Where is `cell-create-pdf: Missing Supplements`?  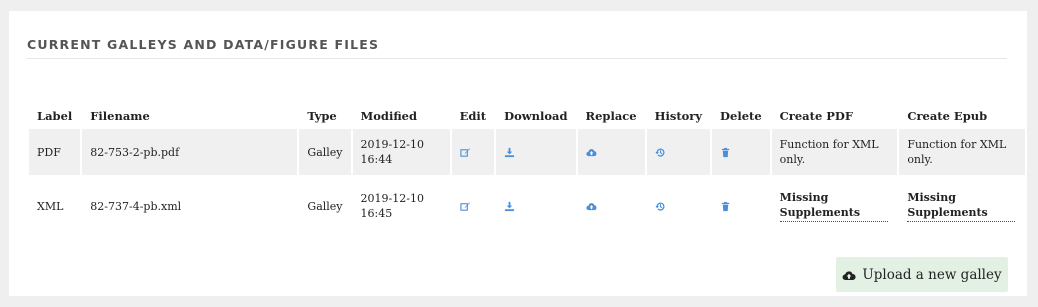 cell-create-pdf: Missing Supplements is located at coordinates (834, 206).